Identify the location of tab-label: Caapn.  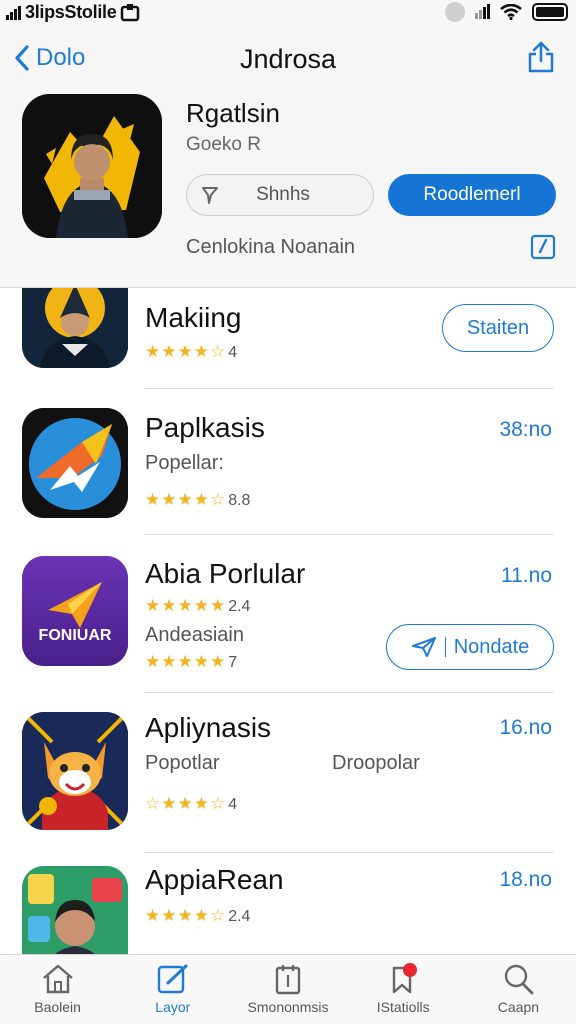
(518, 1007).